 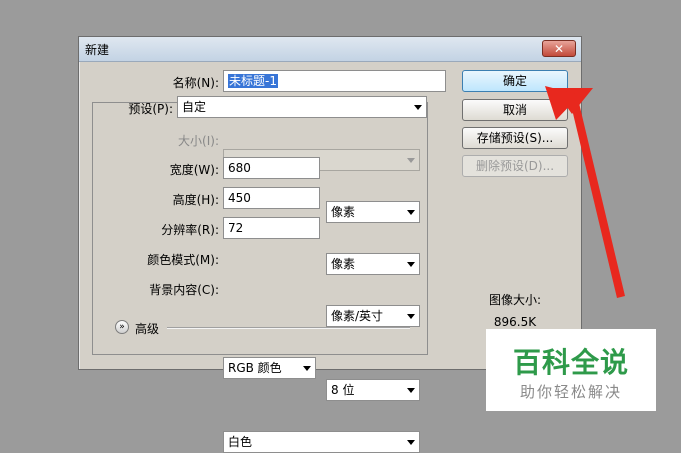 What do you see at coordinates (411, 442) in the screenshot?
I see `chevron-down-icon` at bounding box center [411, 442].